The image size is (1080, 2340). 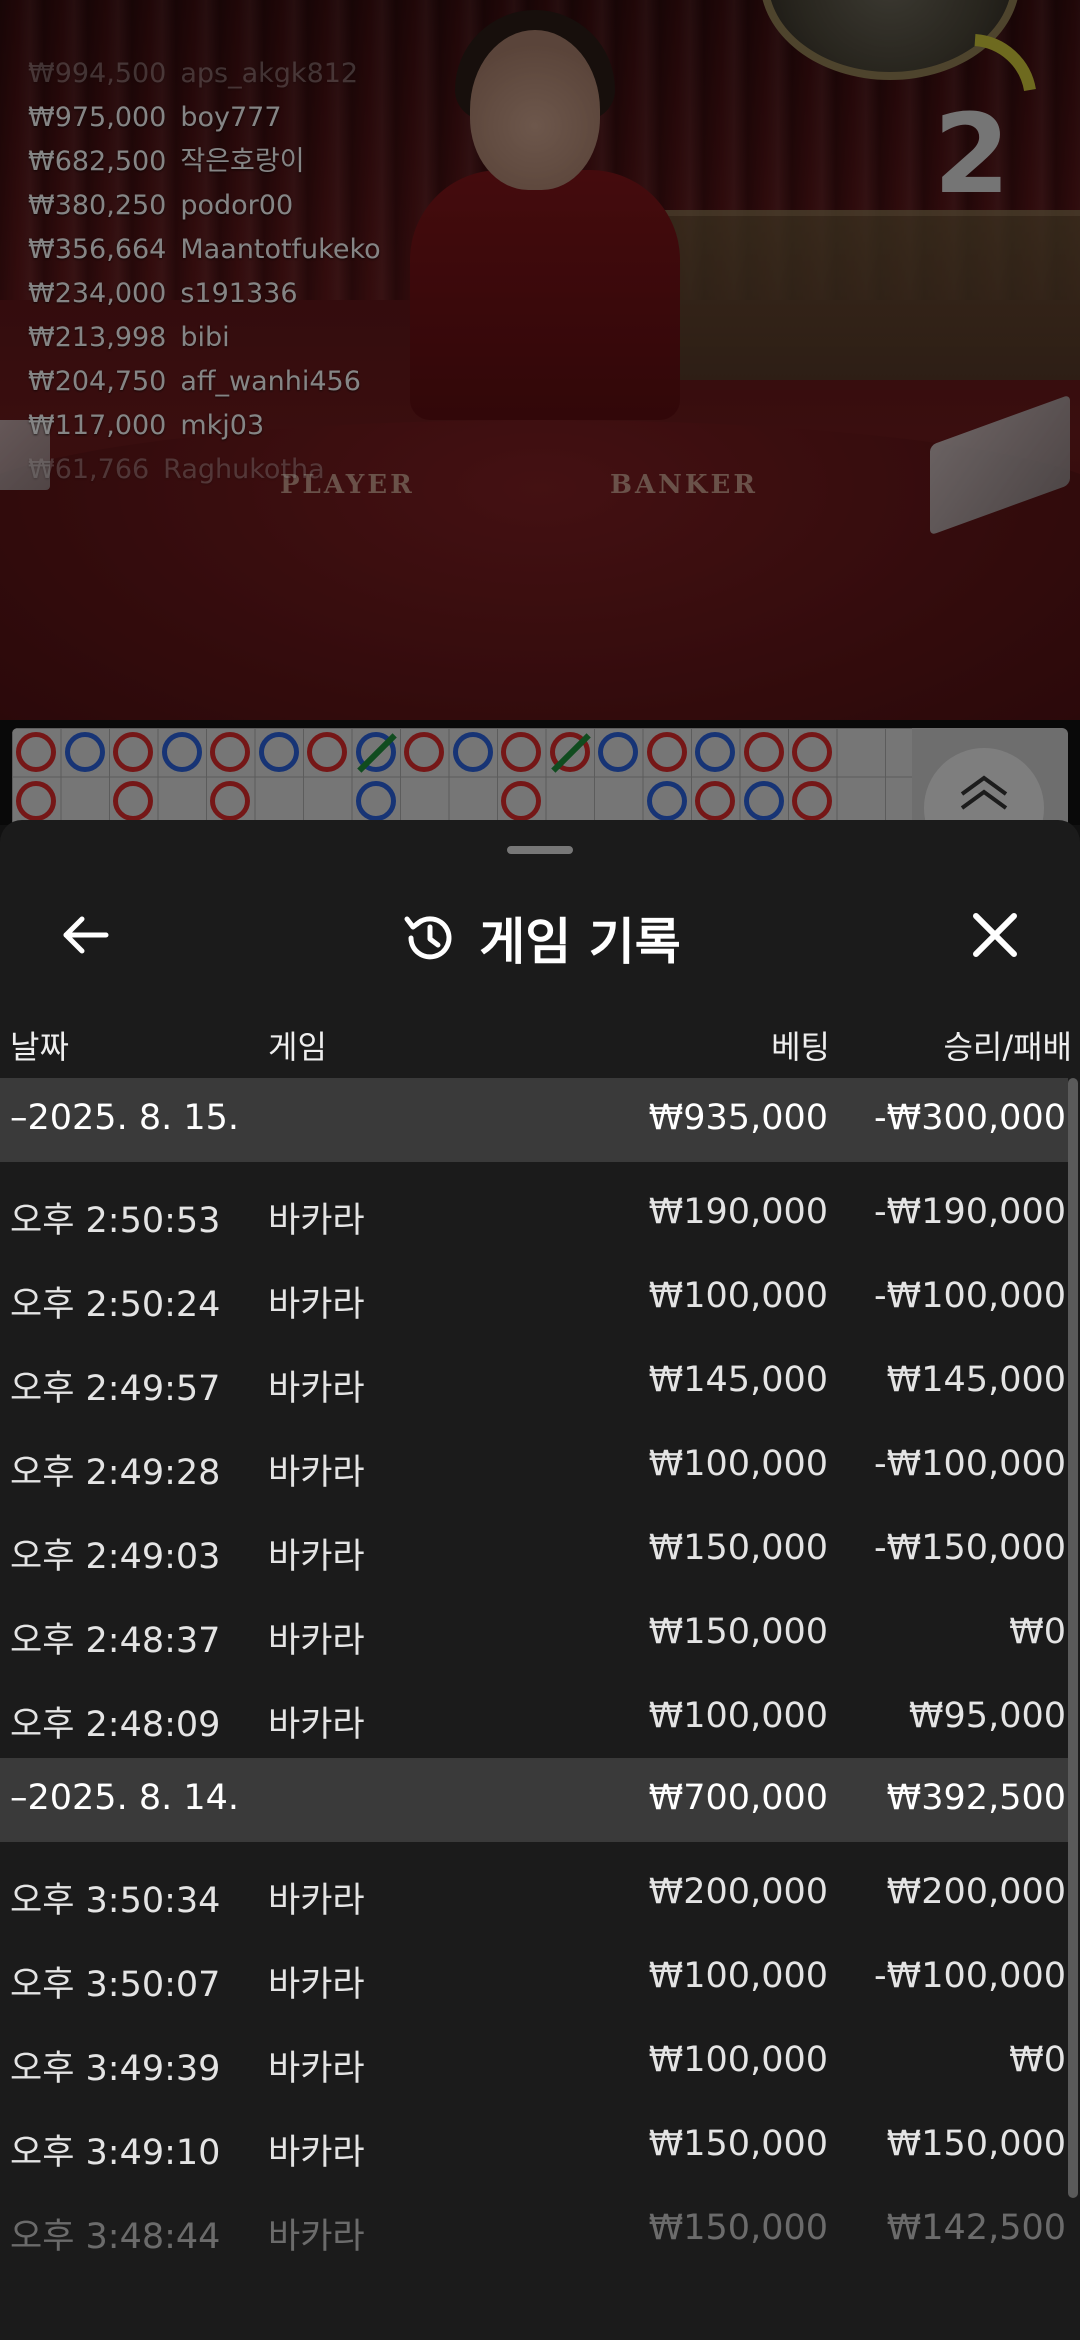 What do you see at coordinates (115, 2069) in the screenshot?
I see `record-time: 오후 3:49:39` at bounding box center [115, 2069].